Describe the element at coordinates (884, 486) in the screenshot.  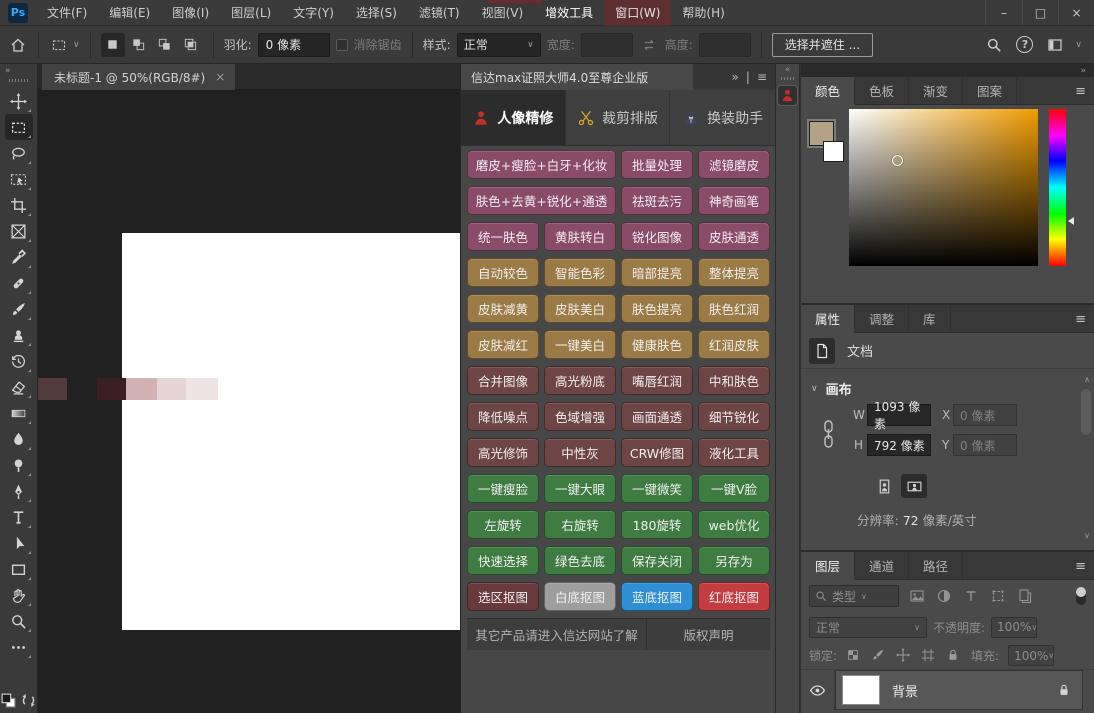
I see `portrait-orientation-icon` at that location.